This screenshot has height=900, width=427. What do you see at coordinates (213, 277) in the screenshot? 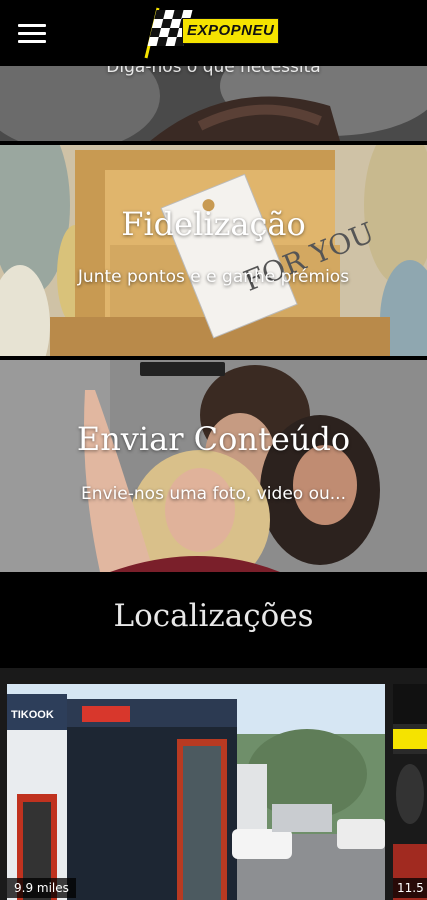
I see `loyalty-subtitle: Junte pontos e e ganhe prémios` at bounding box center [213, 277].